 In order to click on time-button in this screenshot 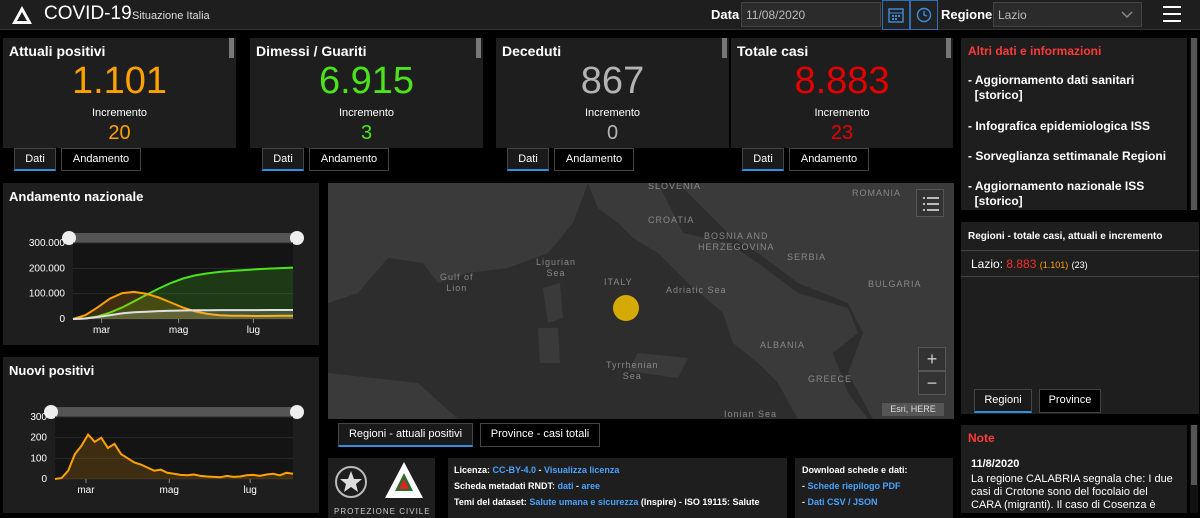, I will do `click(924, 15)`.